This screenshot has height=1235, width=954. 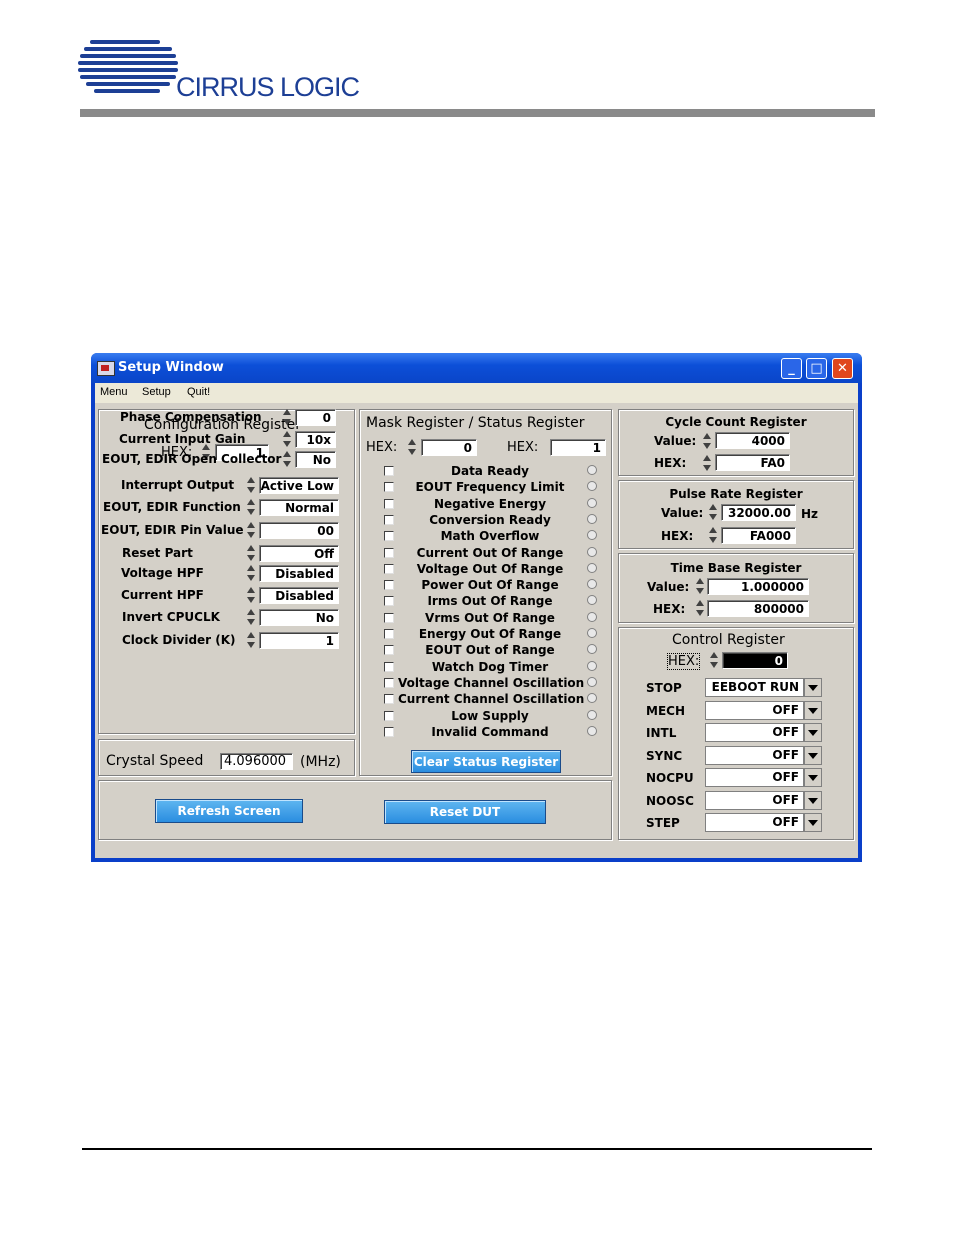 I want to click on pulse-hex-field: FA000, so click(x=758, y=535).